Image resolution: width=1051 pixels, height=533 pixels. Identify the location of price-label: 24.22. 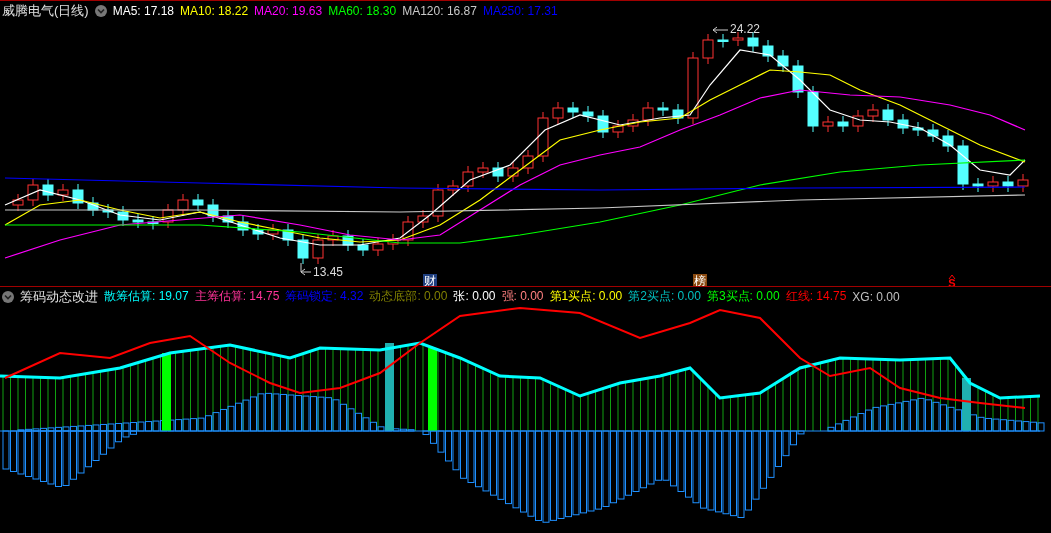
(745, 29).